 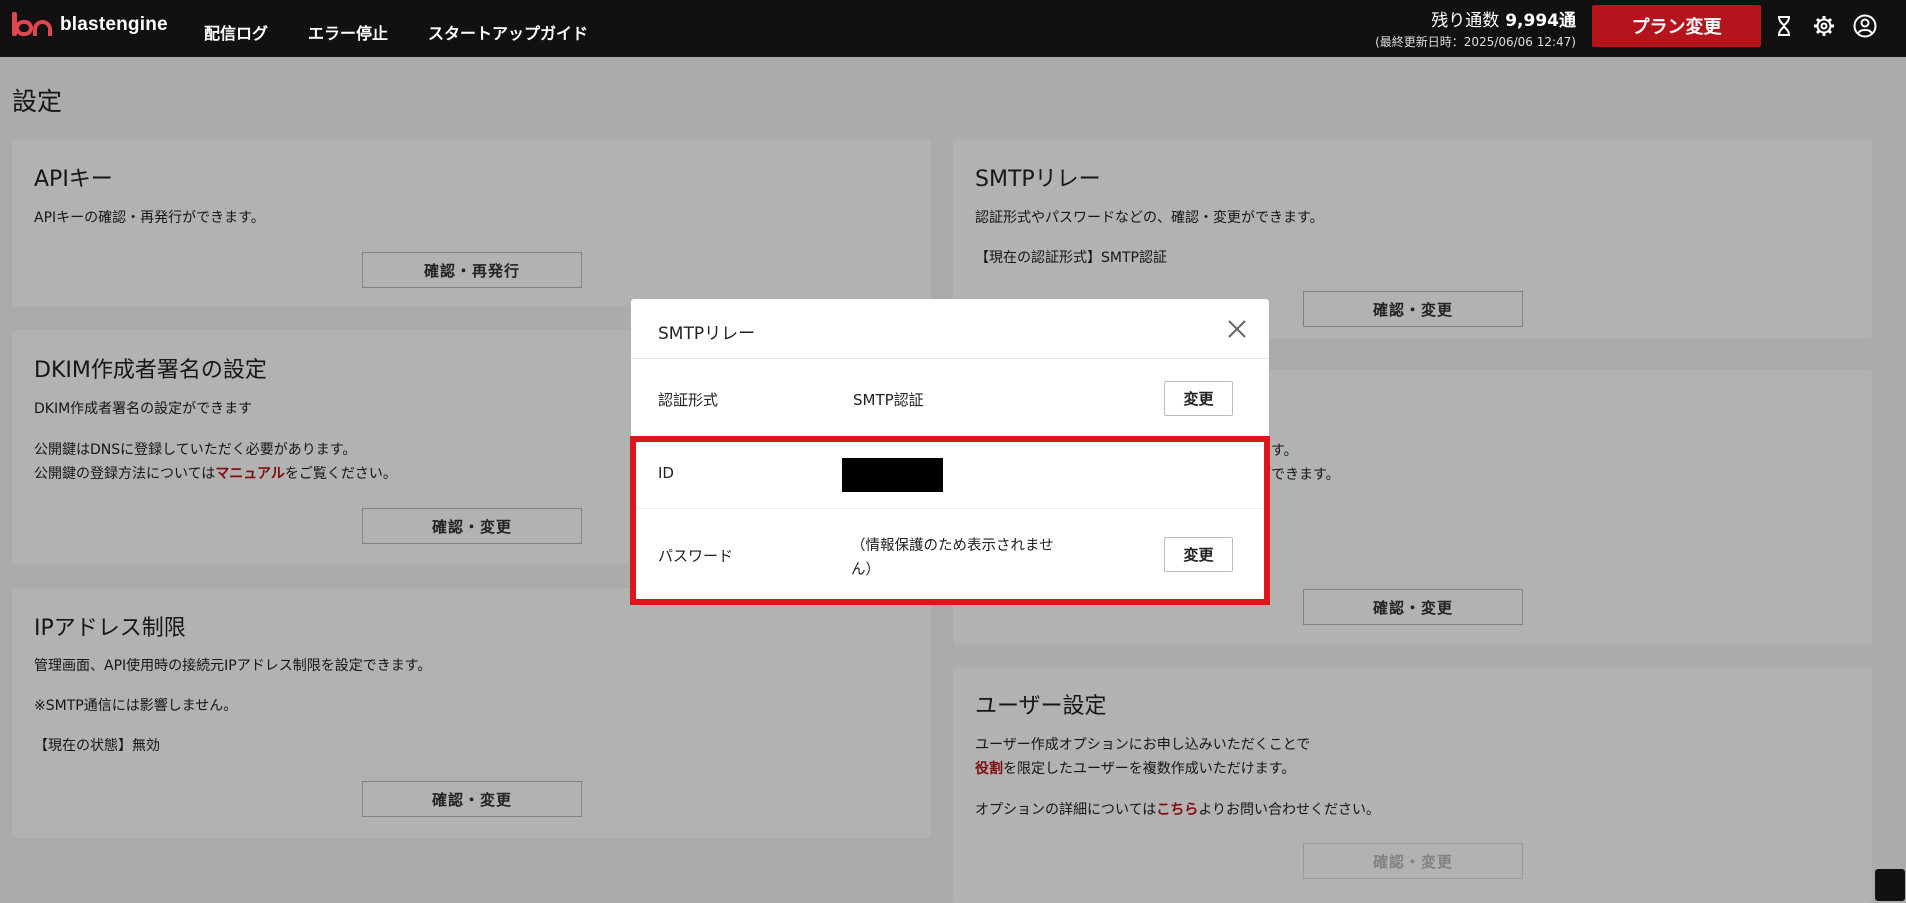 I want to click on last-updated: (最終更新日時：2025/06/06 12:47), so click(x=1475, y=42).